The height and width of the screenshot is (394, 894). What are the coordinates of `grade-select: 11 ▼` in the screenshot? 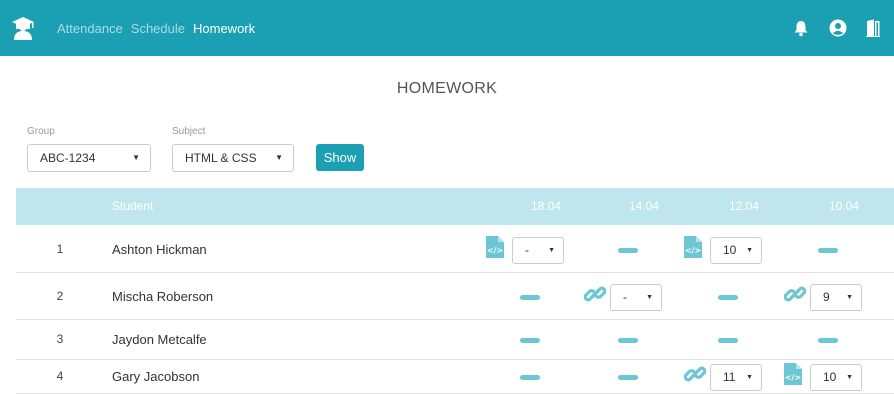 It's located at (736, 377).